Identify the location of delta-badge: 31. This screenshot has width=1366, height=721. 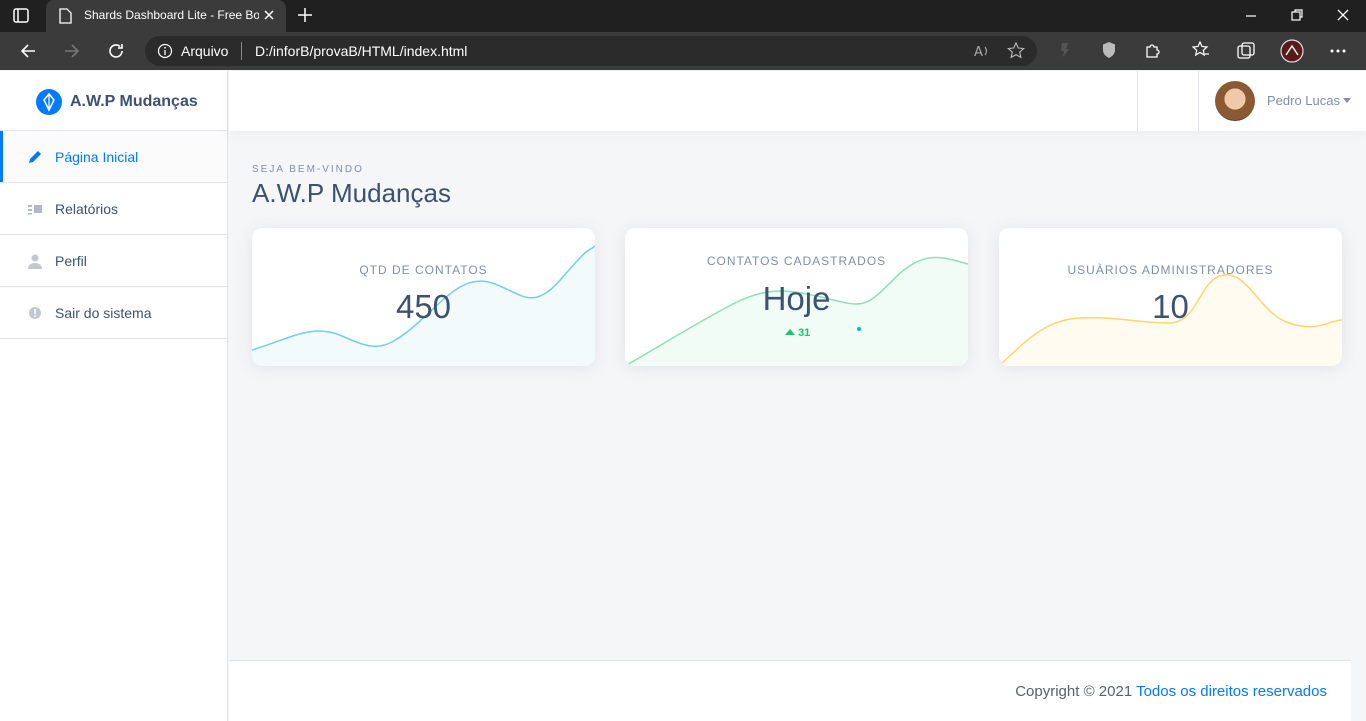
(797, 333).